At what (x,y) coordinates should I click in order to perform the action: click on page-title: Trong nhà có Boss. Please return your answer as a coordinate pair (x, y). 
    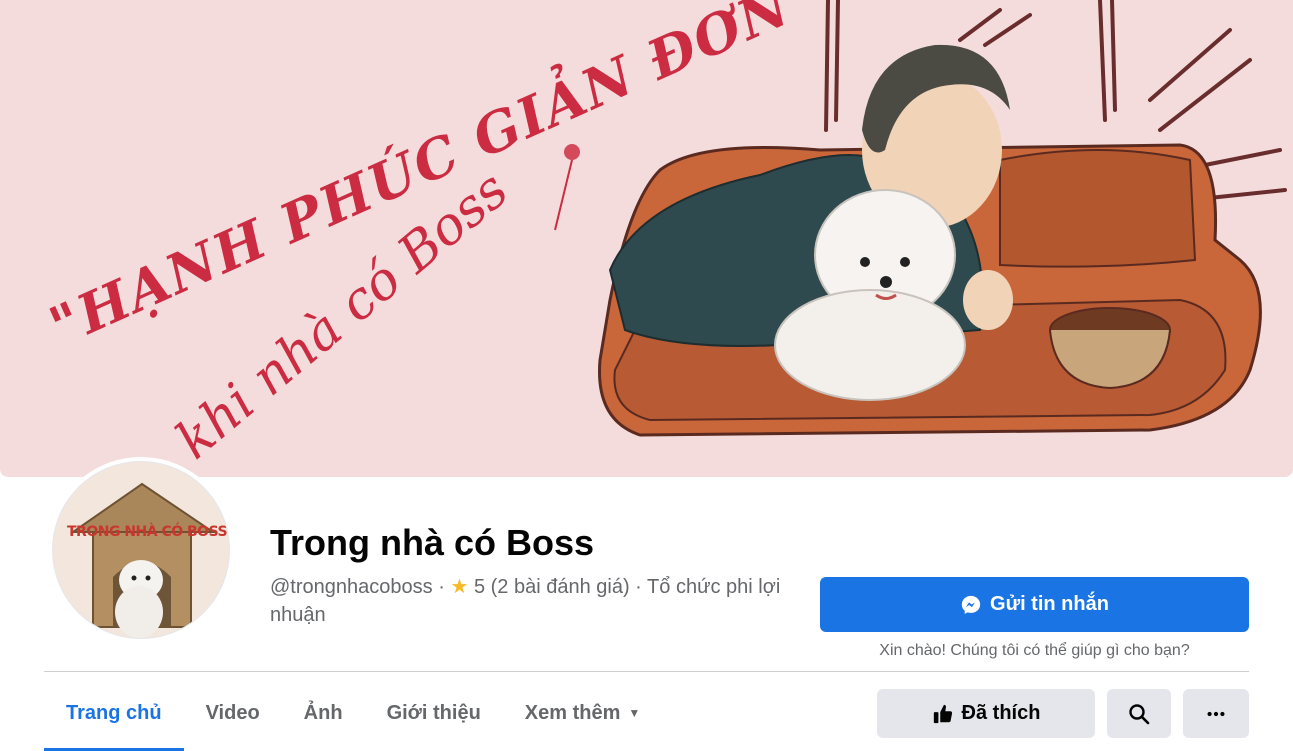
    Looking at the image, I should click on (432, 542).